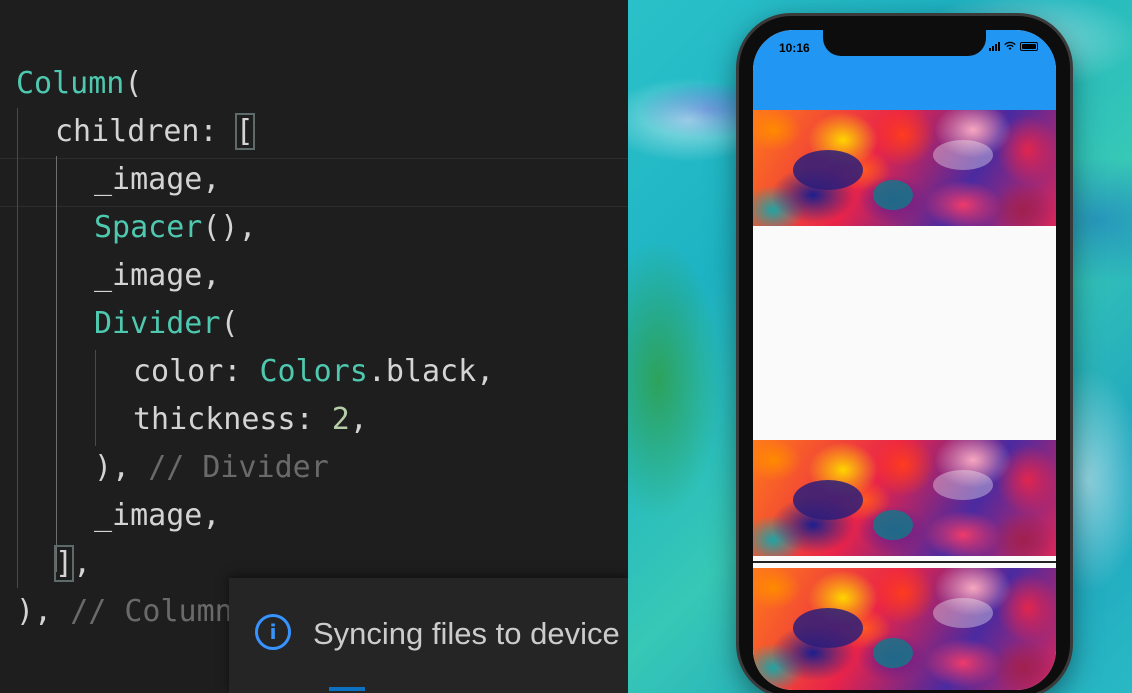 The image size is (1132, 693). I want to click on code-token: children, so click(127, 131).